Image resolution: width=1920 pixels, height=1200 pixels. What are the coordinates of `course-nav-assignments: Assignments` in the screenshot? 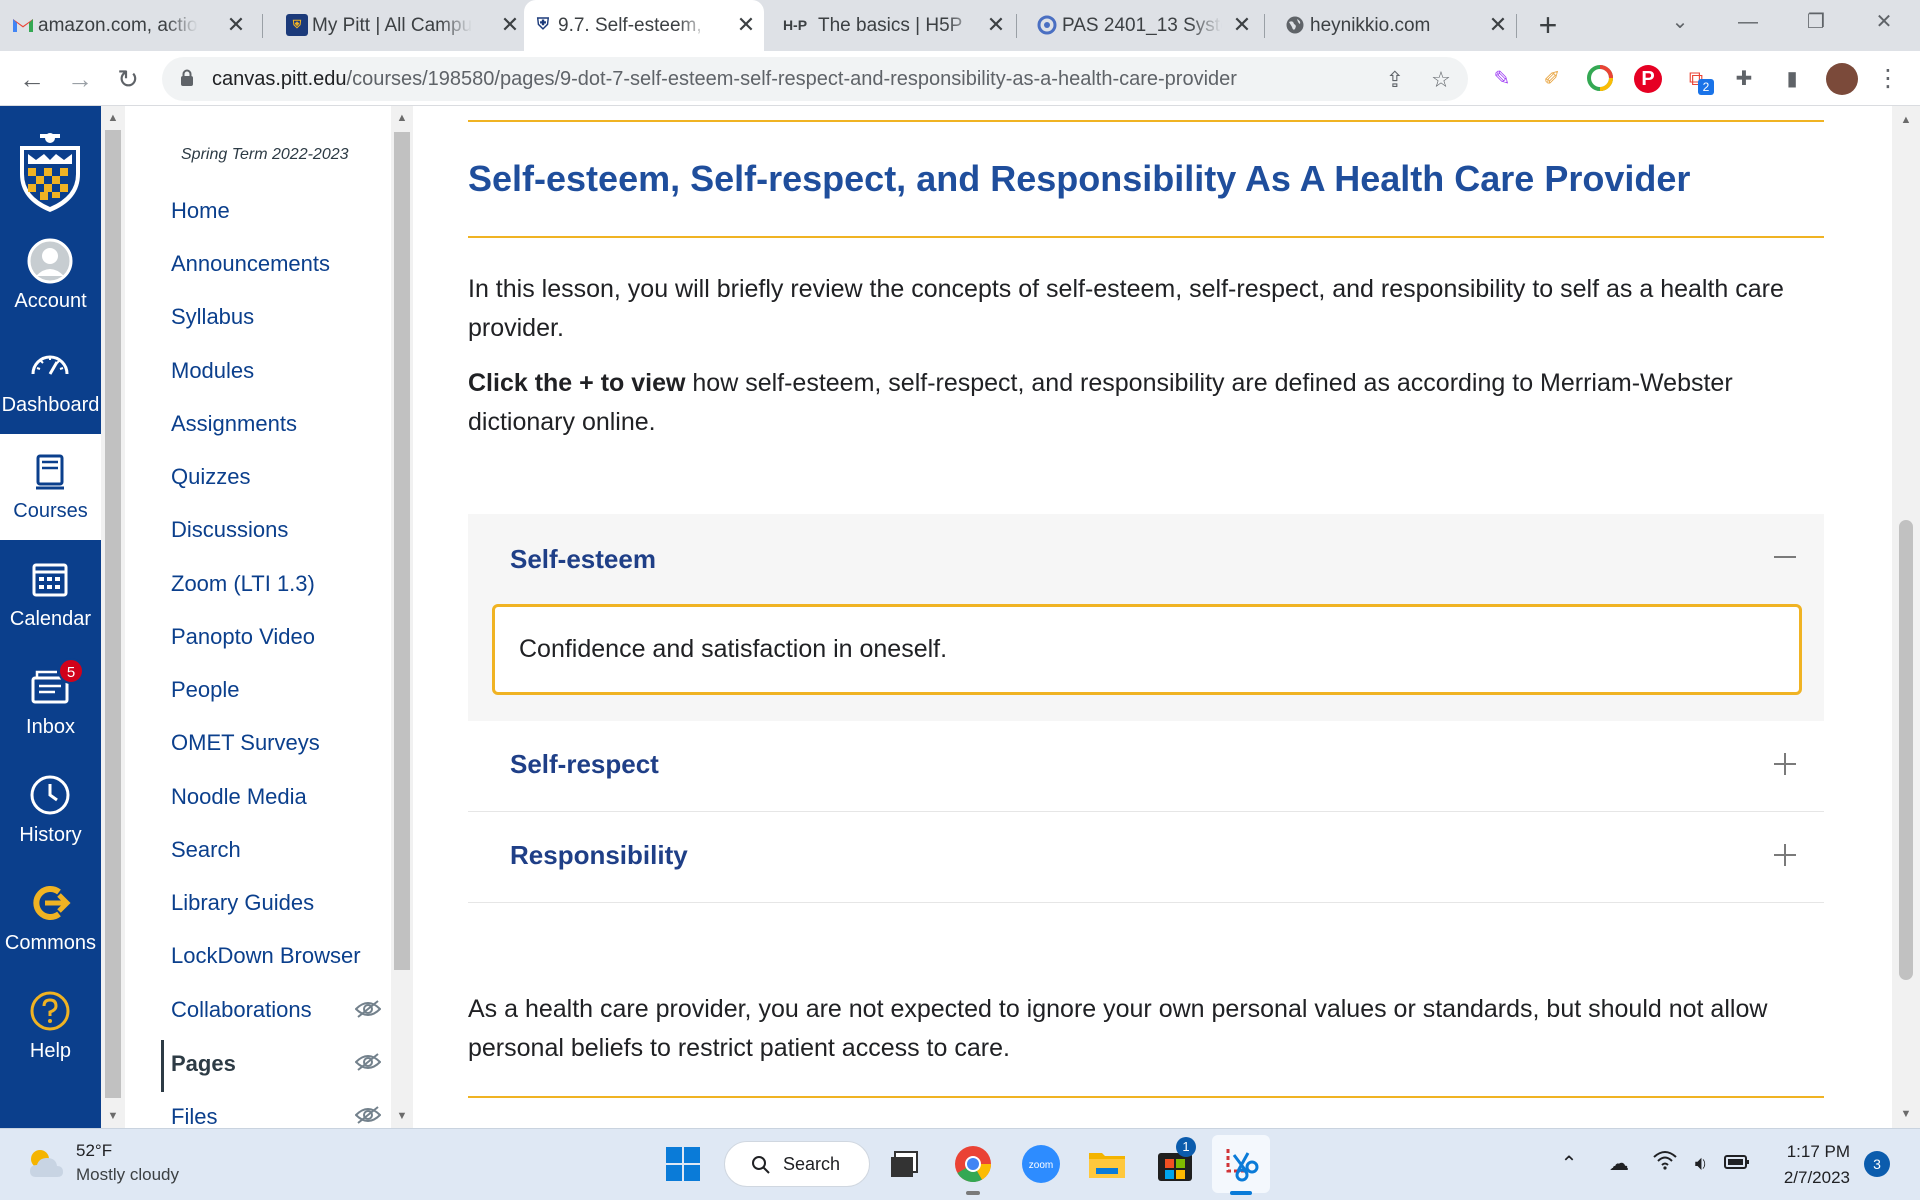 It's located at (234, 424).